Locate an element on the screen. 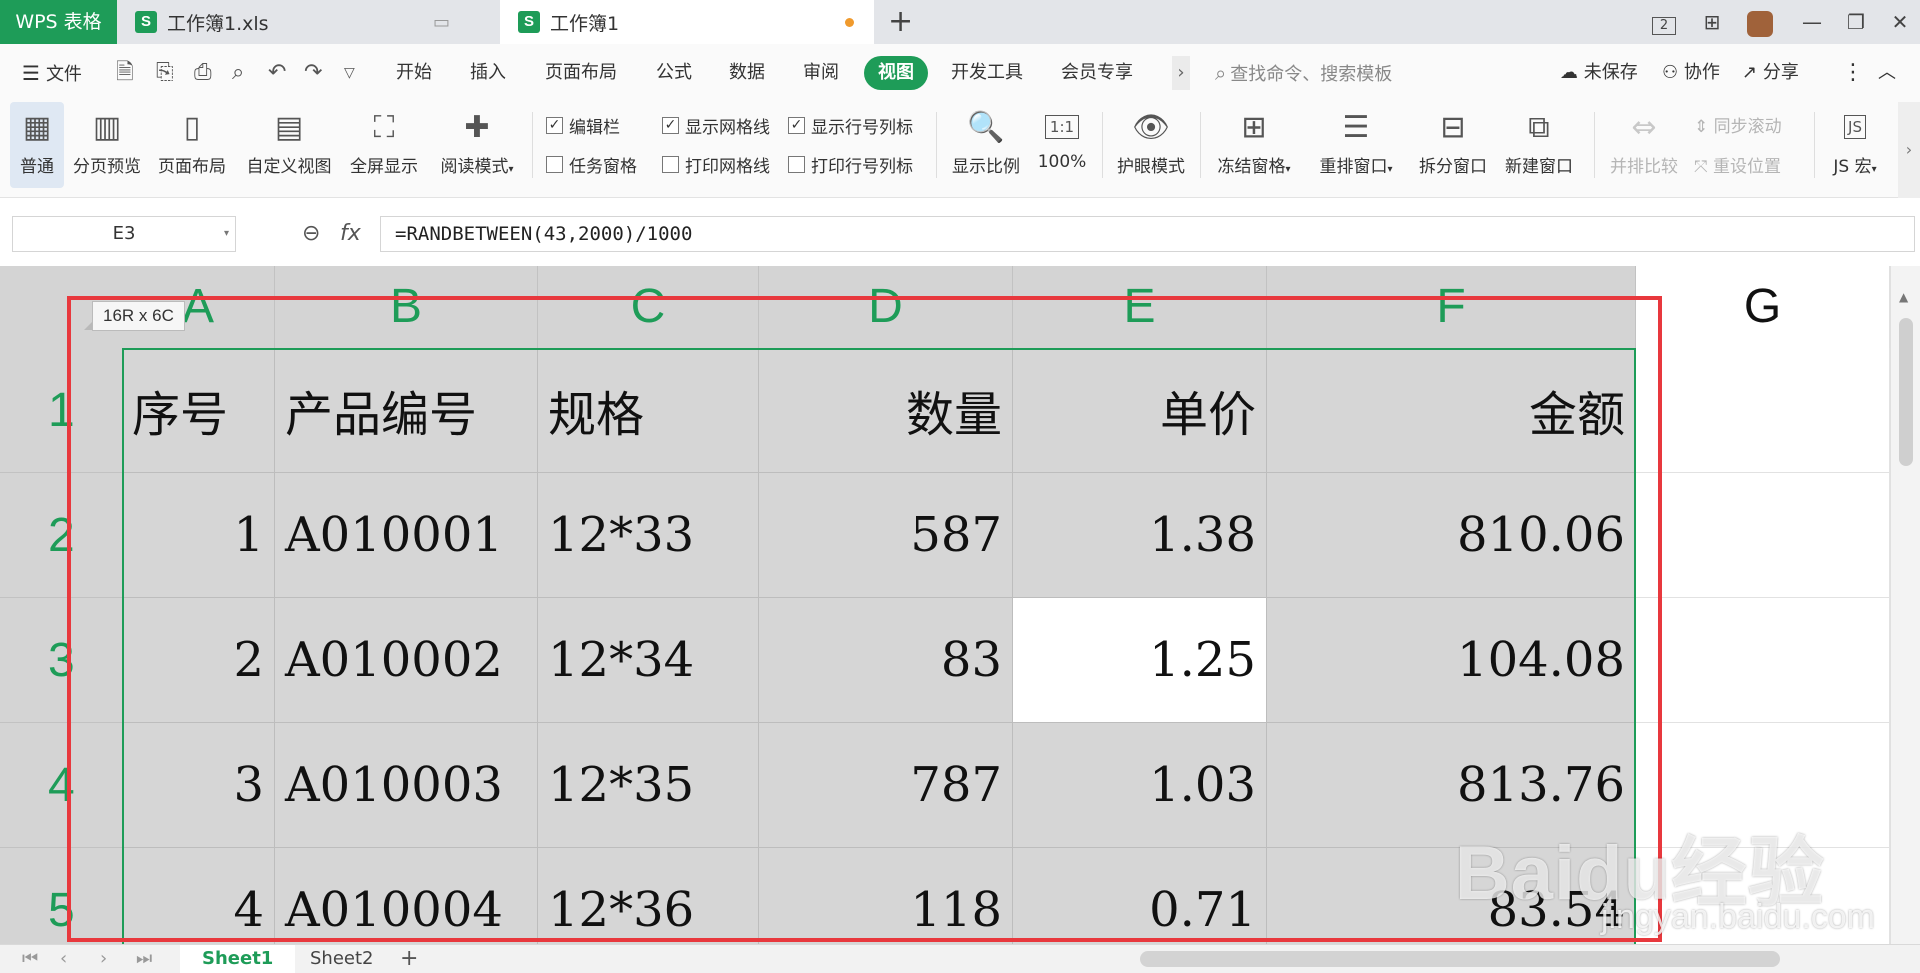  tab-view: 视图 is located at coordinates (896, 73).